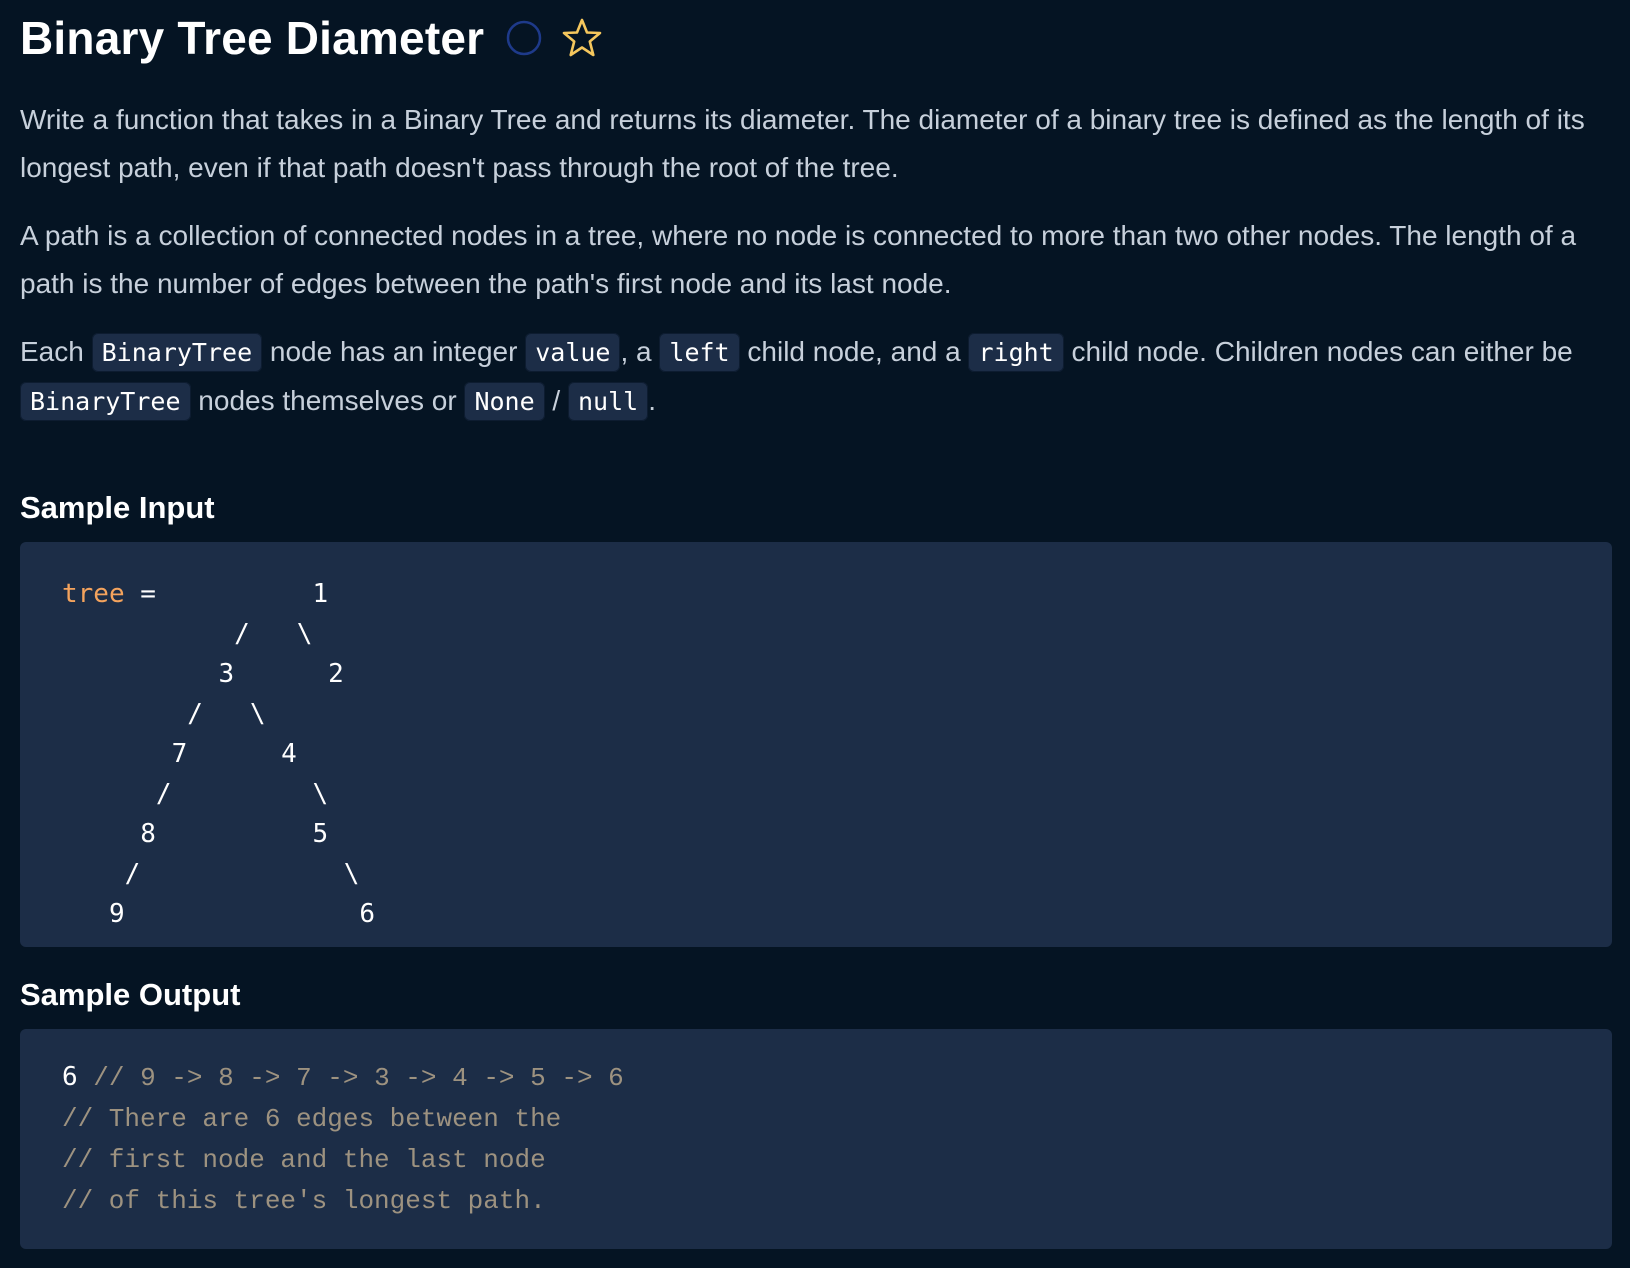 The height and width of the screenshot is (1268, 1630). What do you see at coordinates (148, 594) in the screenshot?
I see `assign-operator: =` at bounding box center [148, 594].